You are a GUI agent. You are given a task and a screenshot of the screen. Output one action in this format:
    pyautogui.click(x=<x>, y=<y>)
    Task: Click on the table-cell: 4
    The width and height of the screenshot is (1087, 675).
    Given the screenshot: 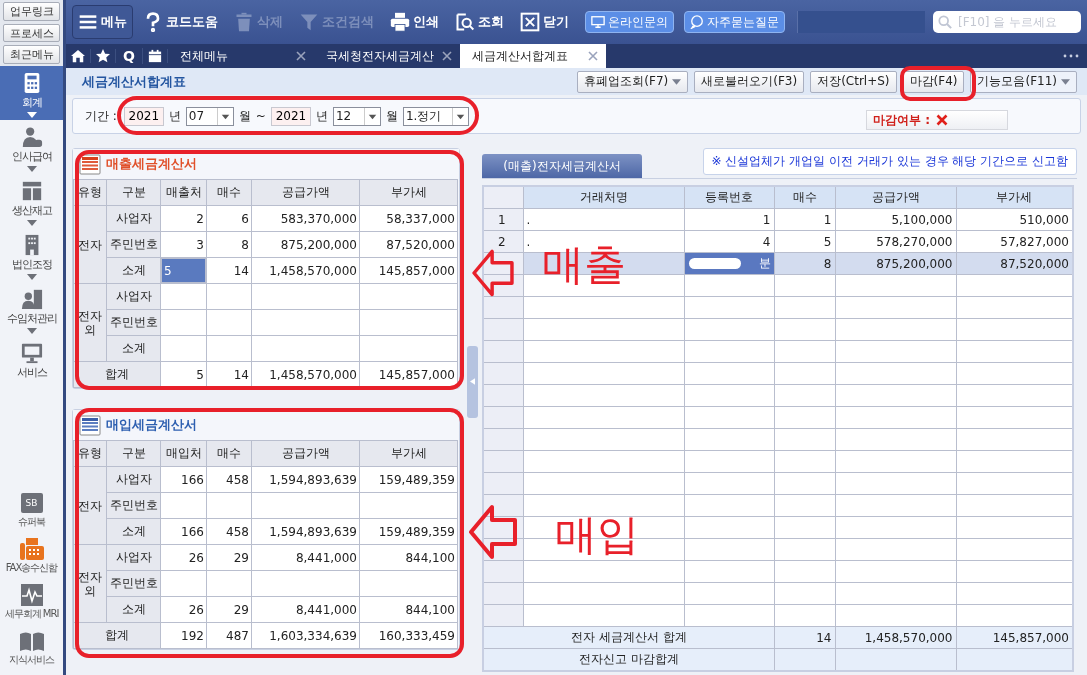 What is the action you would take?
    pyautogui.click(x=729, y=241)
    